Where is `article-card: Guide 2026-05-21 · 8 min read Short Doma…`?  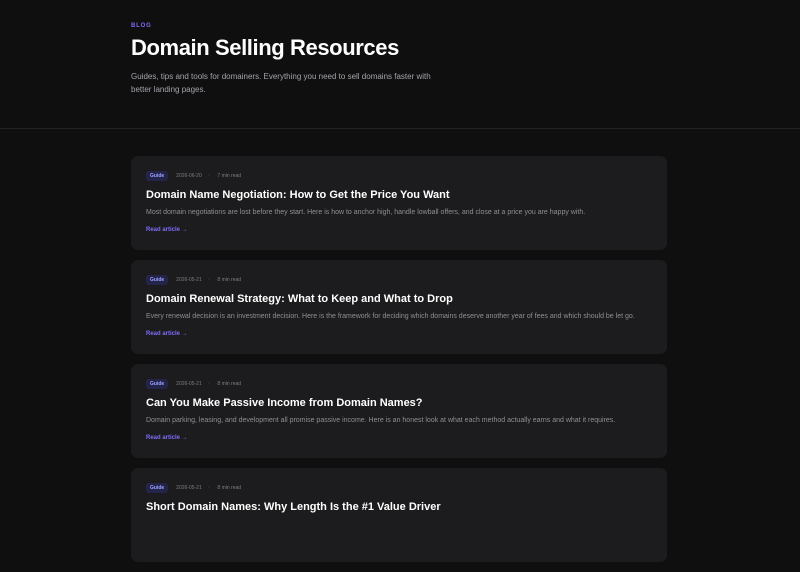
article-card: Guide 2026-05-21 · 8 min read Short Doma… is located at coordinates (399, 515).